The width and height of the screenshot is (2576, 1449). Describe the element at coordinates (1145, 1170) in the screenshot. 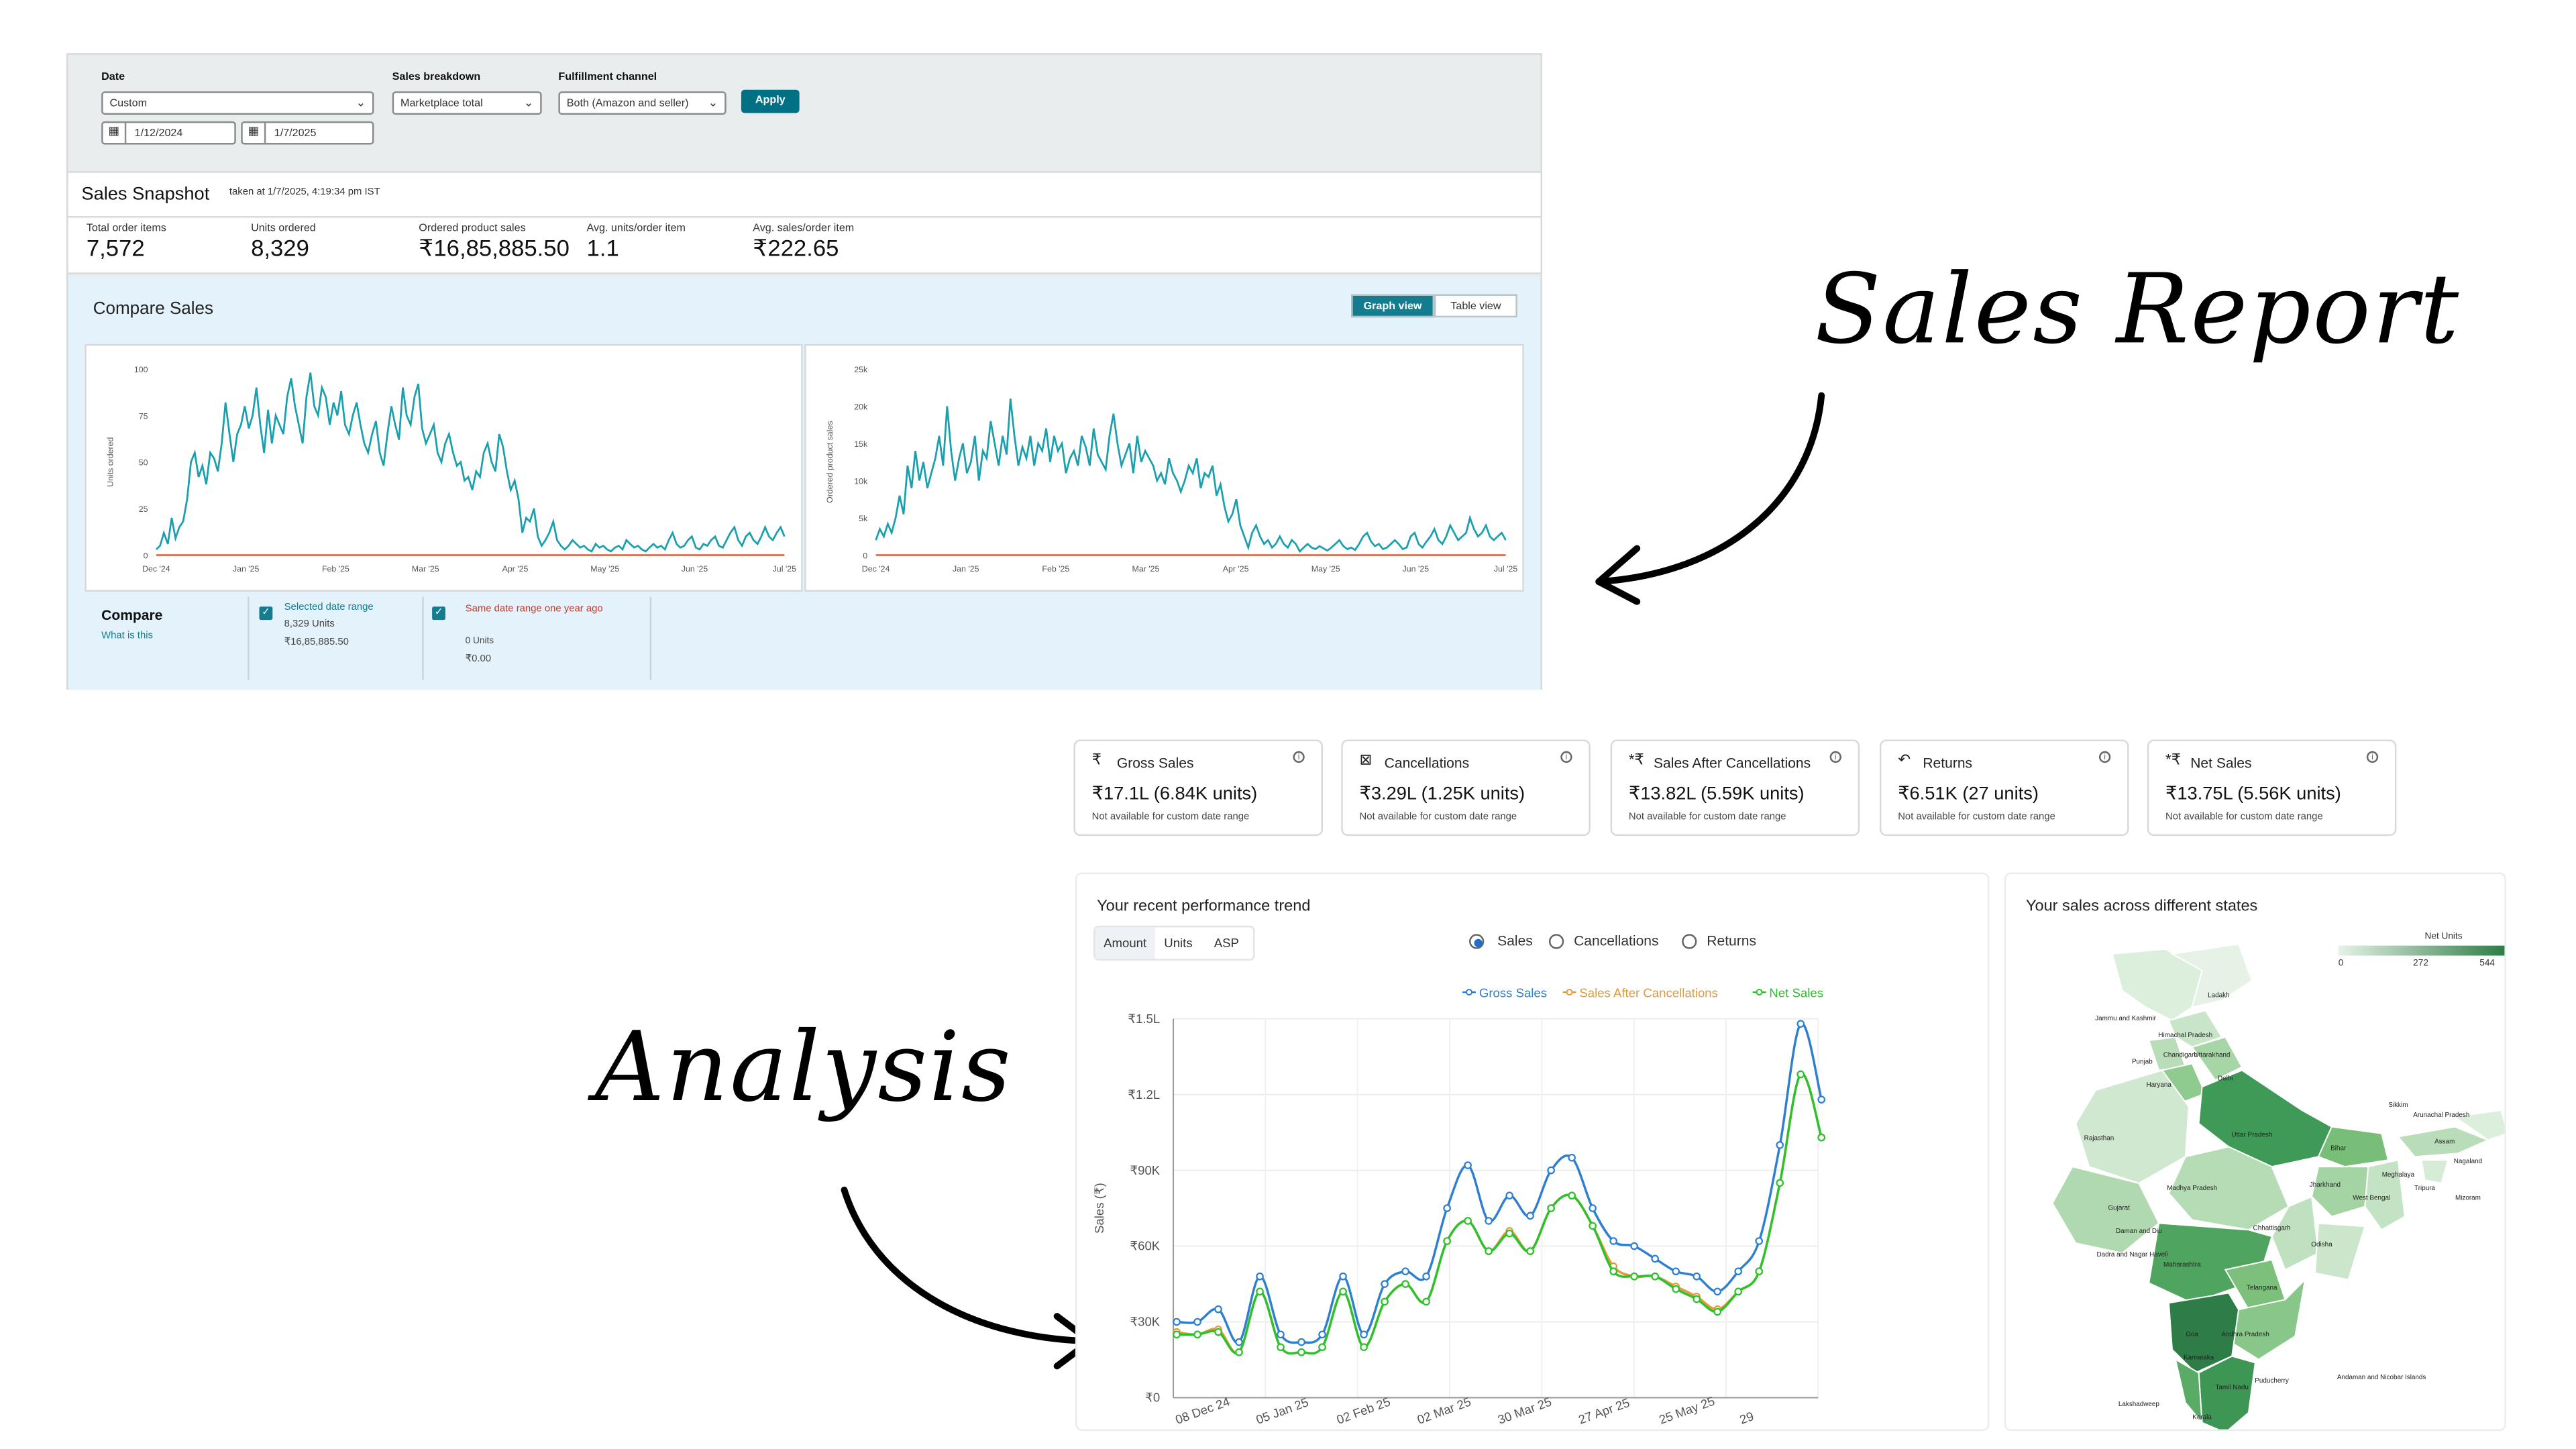

I see `y-tick-label: ₹90K` at that location.